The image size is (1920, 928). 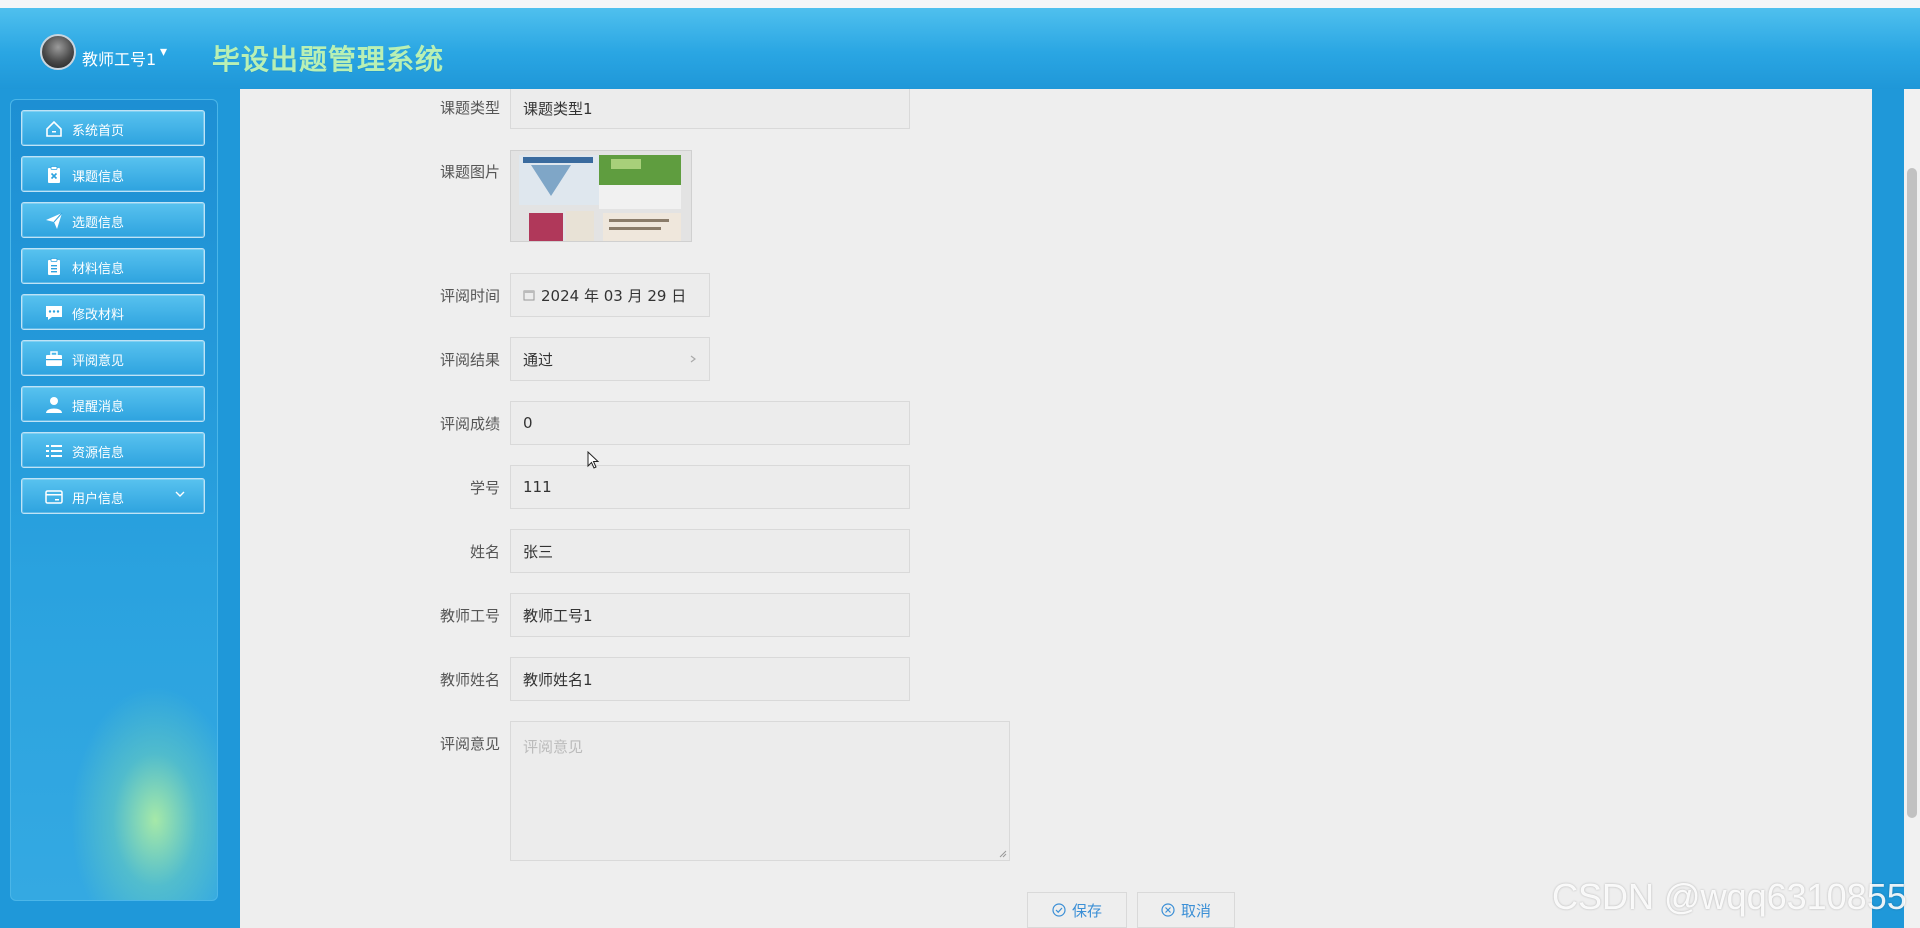 What do you see at coordinates (328, 59) in the screenshot?
I see `app-title: 毕设出题管理系统` at bounding box center [328, 59].